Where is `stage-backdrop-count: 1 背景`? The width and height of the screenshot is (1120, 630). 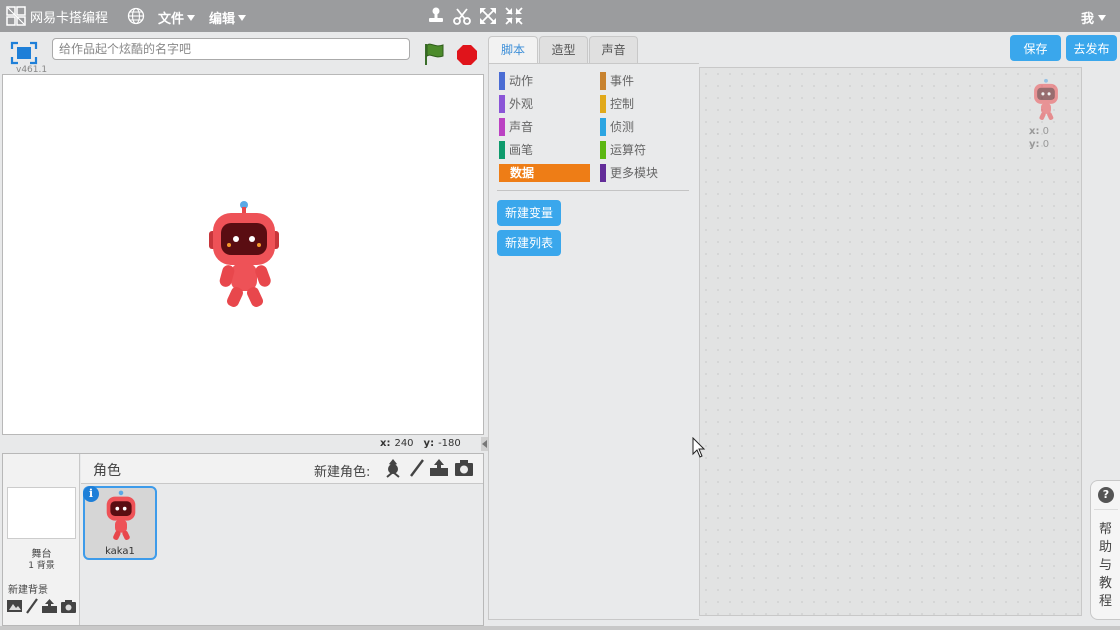 stage-backdrop-count: 1 背景 is located at coordinates (41, 566).